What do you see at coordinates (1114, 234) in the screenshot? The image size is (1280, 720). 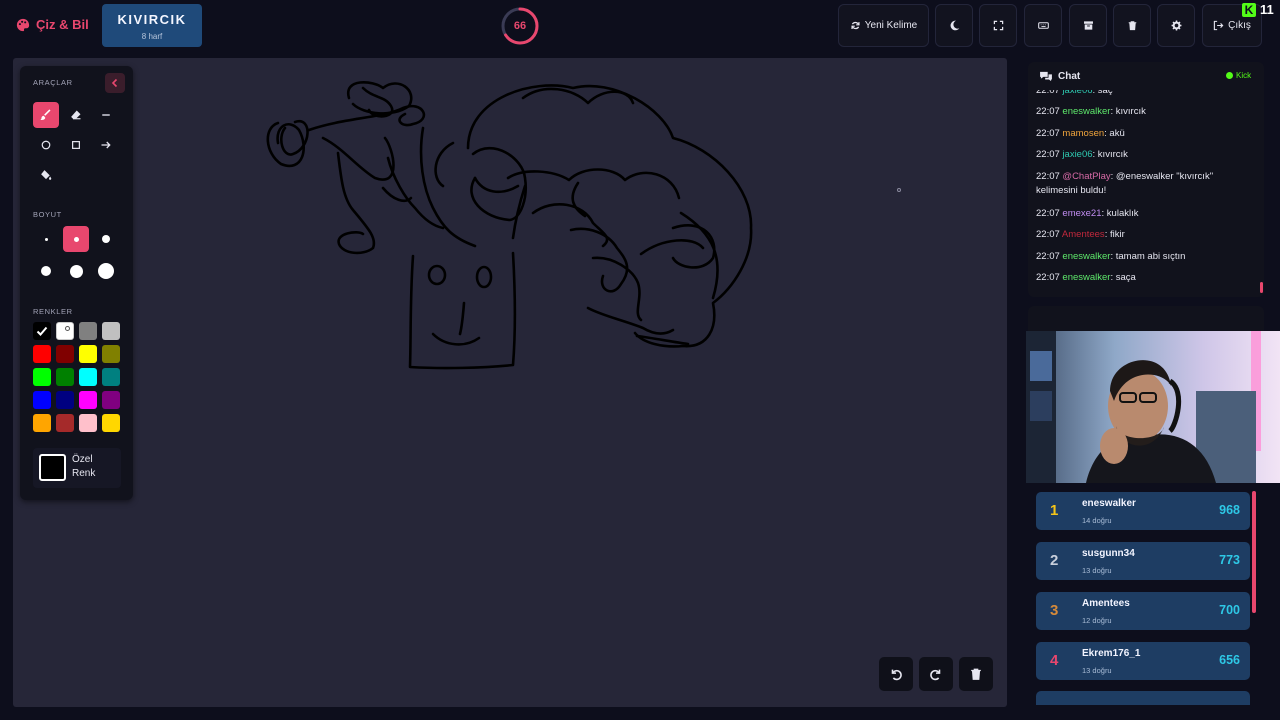 I see `chat-text: : fikir` at bounding box center [1114, 234].